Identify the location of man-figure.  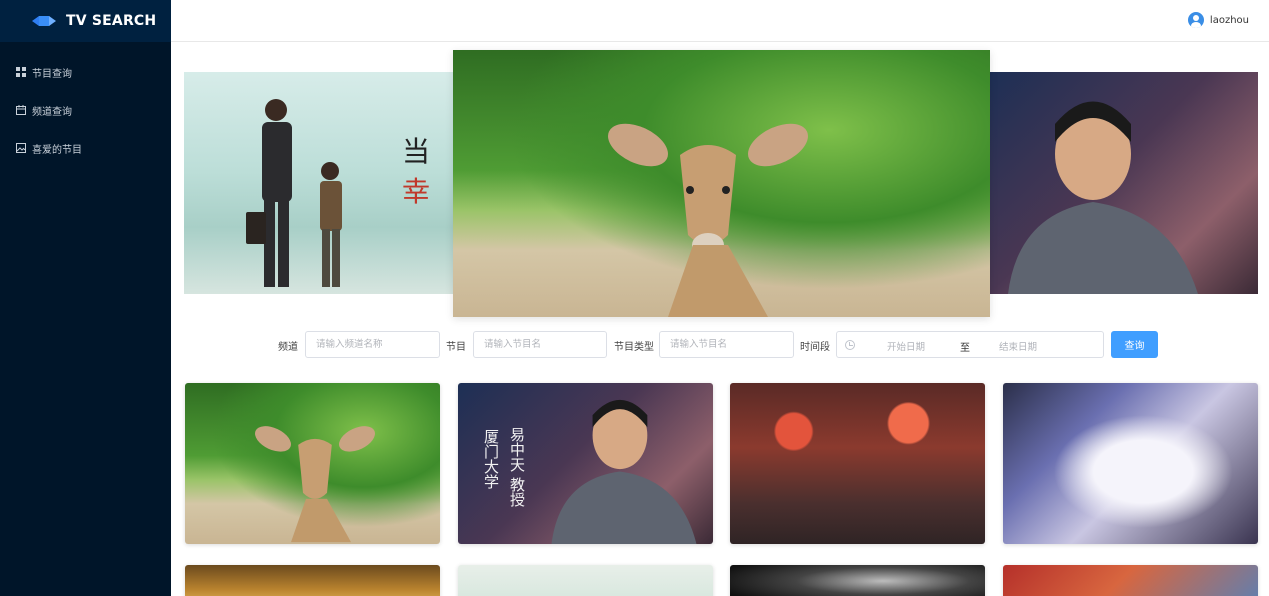
(269, 193).